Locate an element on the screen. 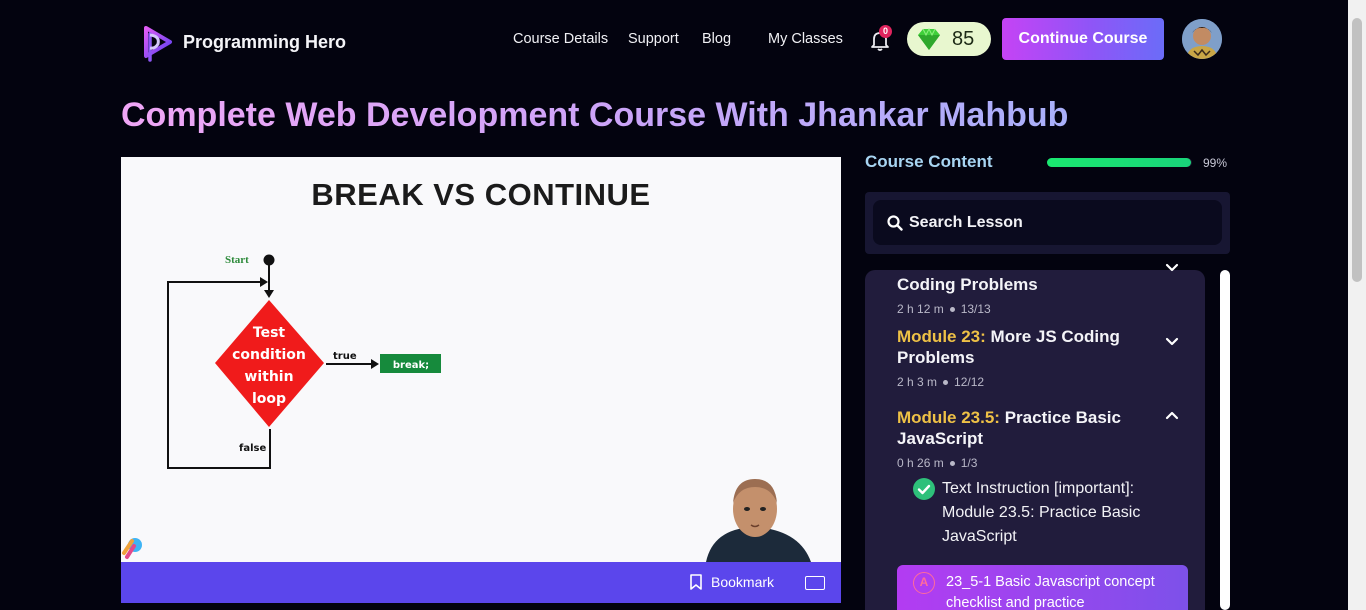 The image size is (1366, 610). module-list-scrollbar is located at coordinates (1225, 440).